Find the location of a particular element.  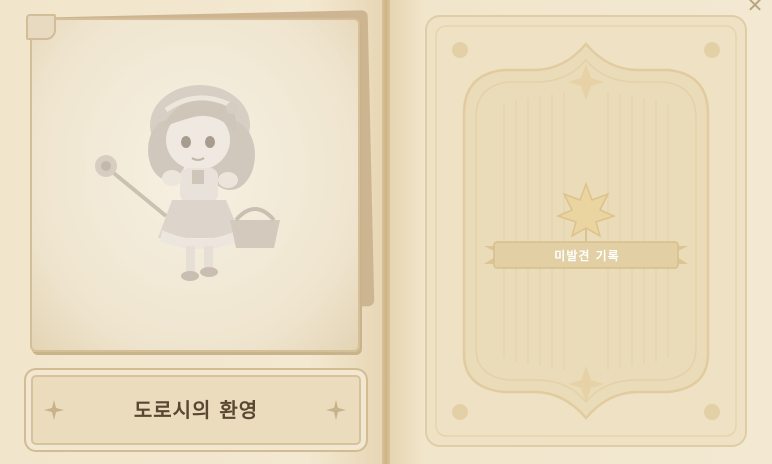

character-portrait-icon is located at coordinates (187, 183).